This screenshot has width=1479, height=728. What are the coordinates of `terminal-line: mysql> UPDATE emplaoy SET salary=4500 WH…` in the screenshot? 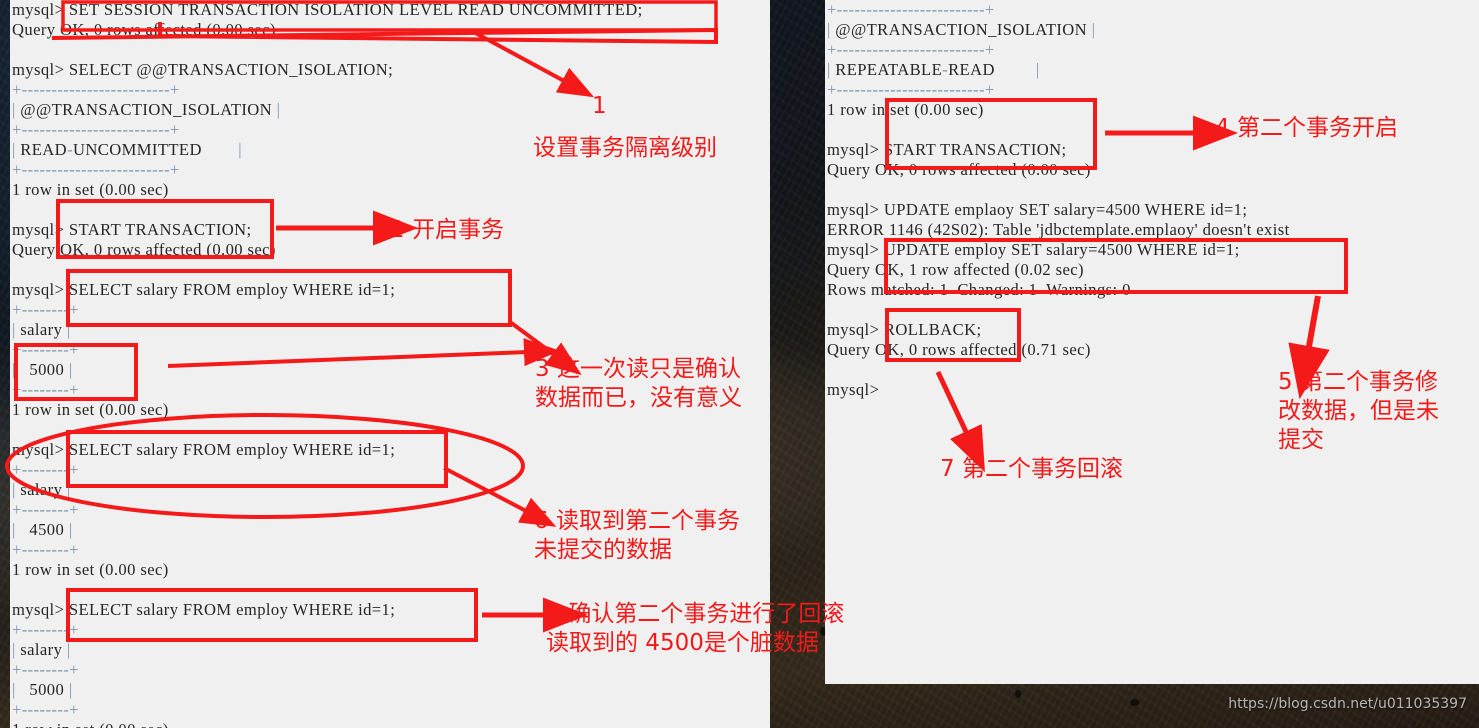 It's located at (1037, 209).